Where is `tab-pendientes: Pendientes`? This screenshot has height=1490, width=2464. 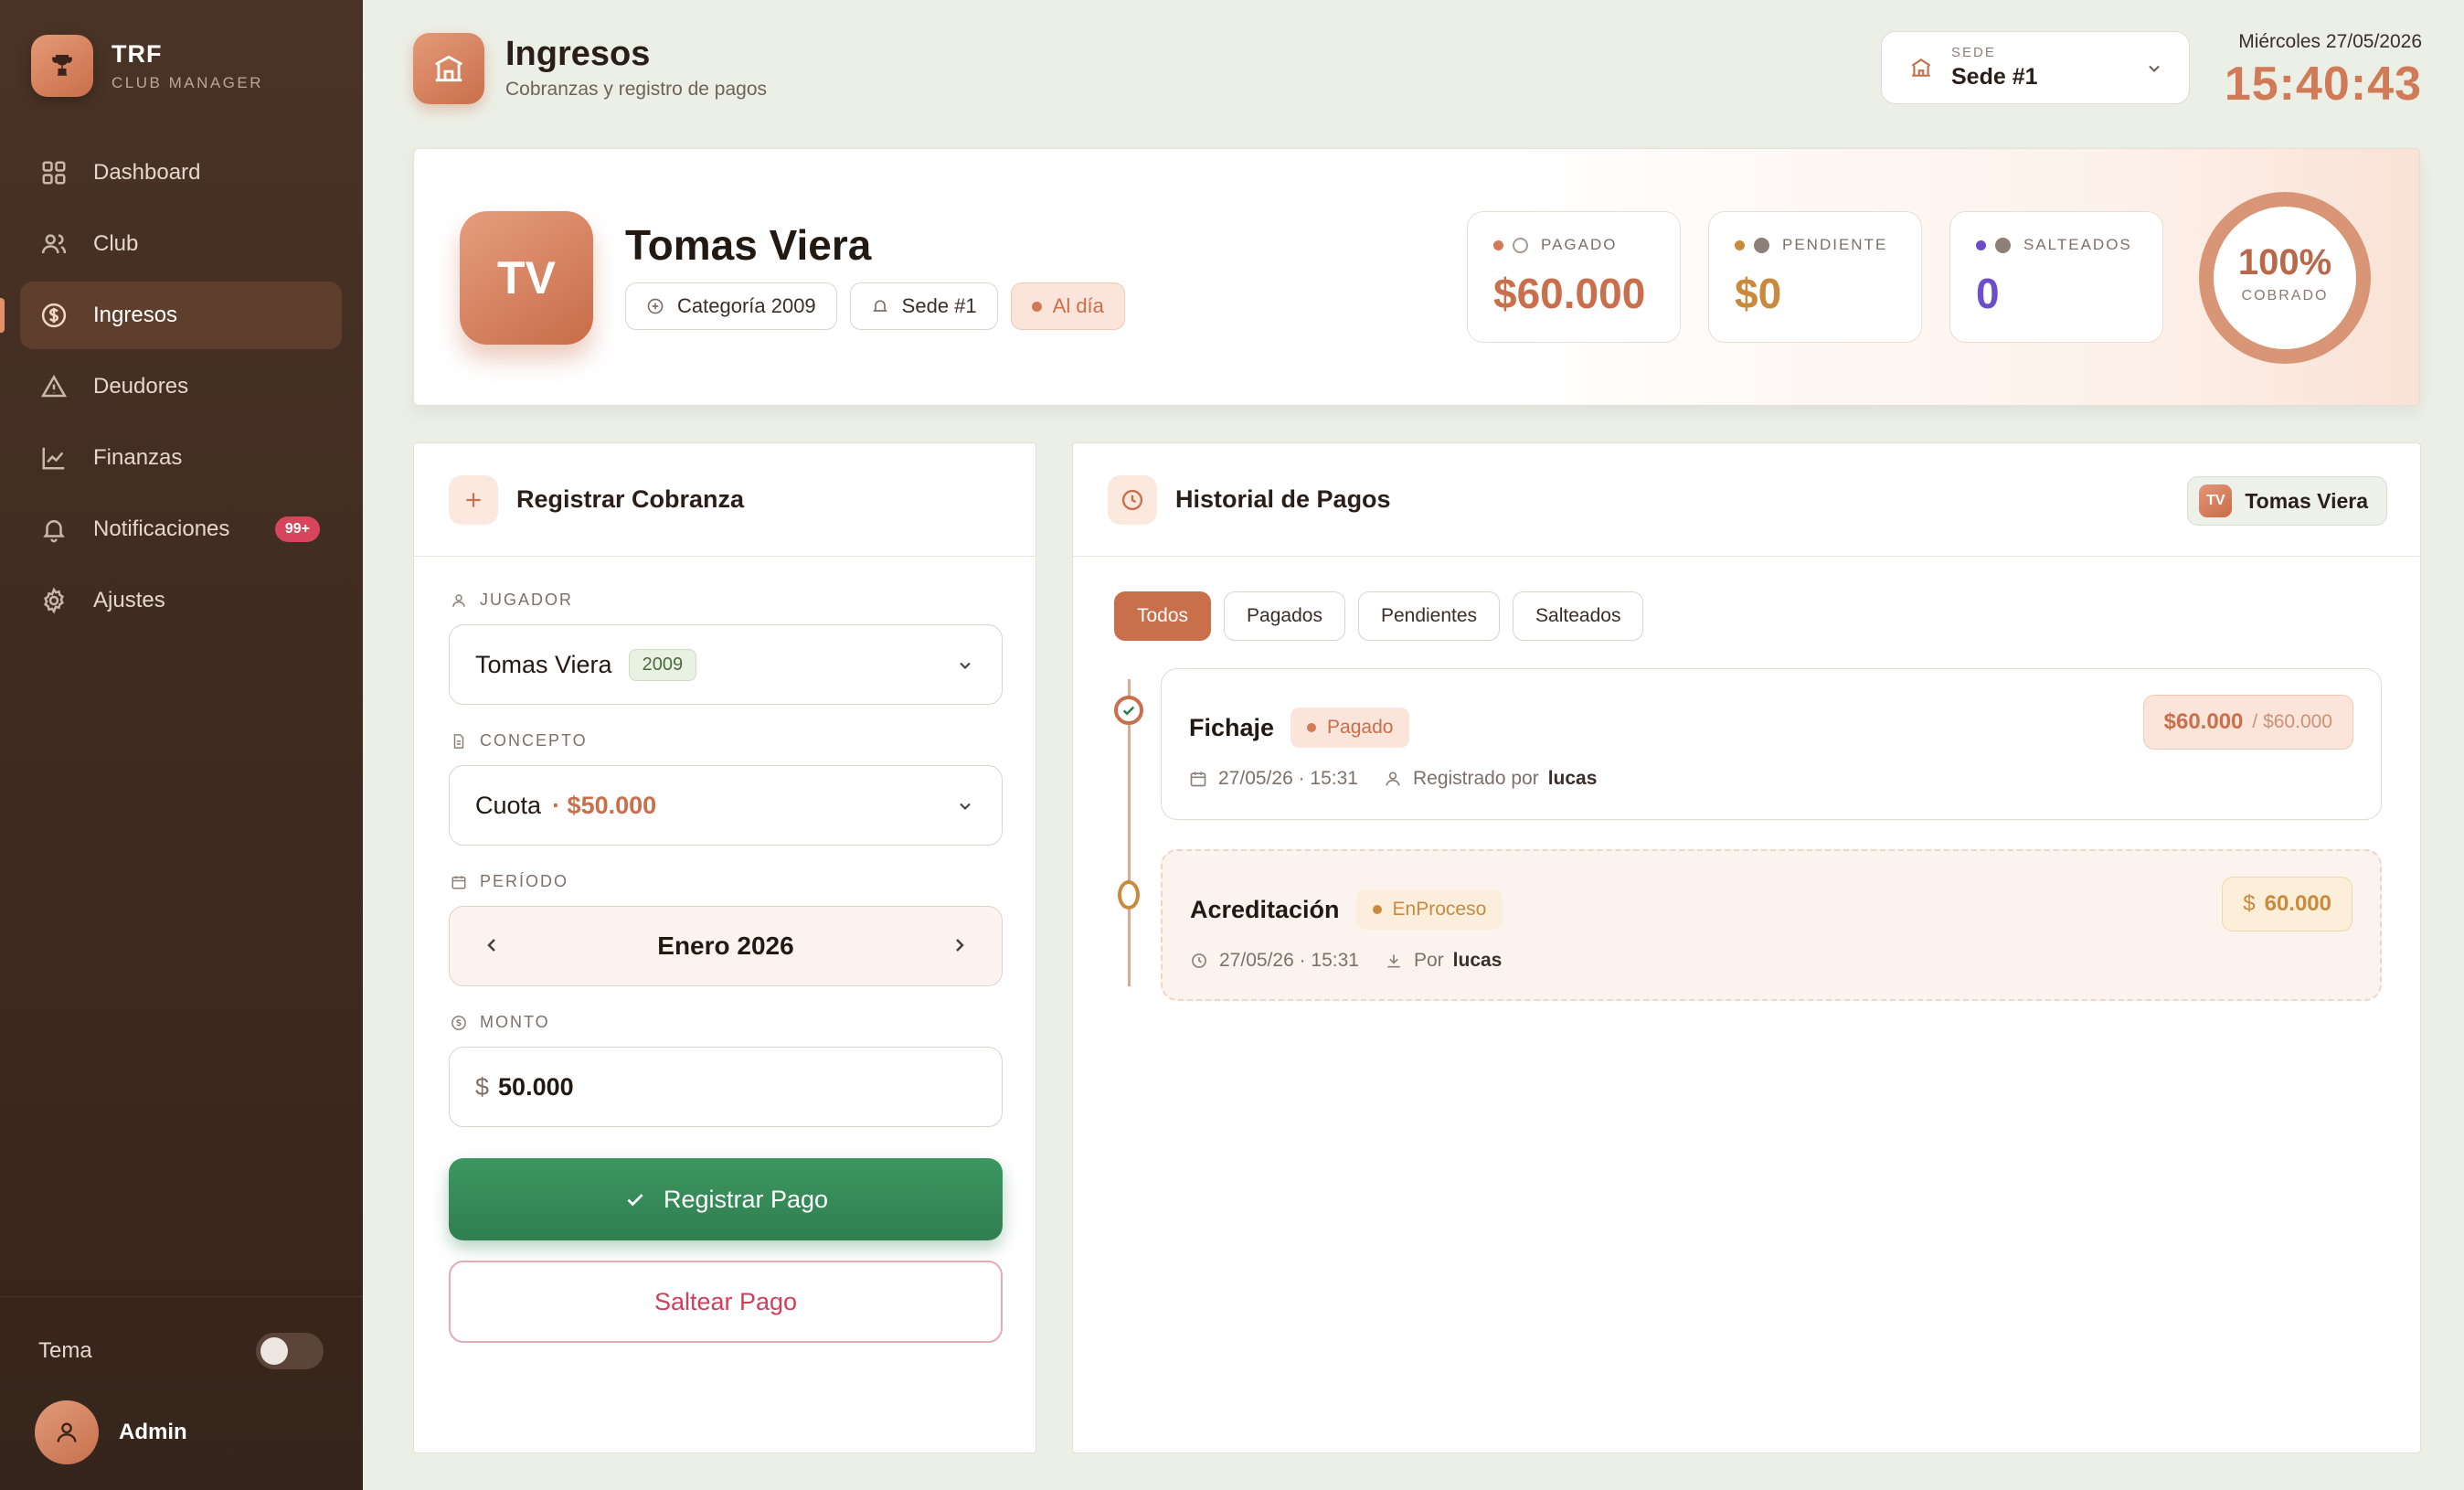 tab-pendientes: Pendientes is located at coordinates (1429, 616).